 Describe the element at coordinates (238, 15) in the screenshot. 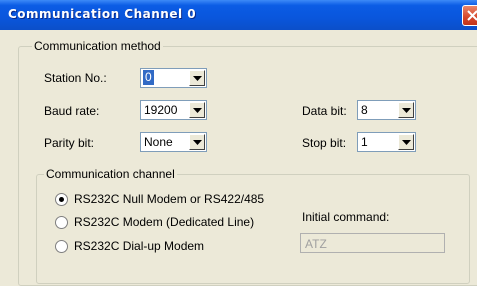

I see `title-bar: Communication Channel 0` at that location.